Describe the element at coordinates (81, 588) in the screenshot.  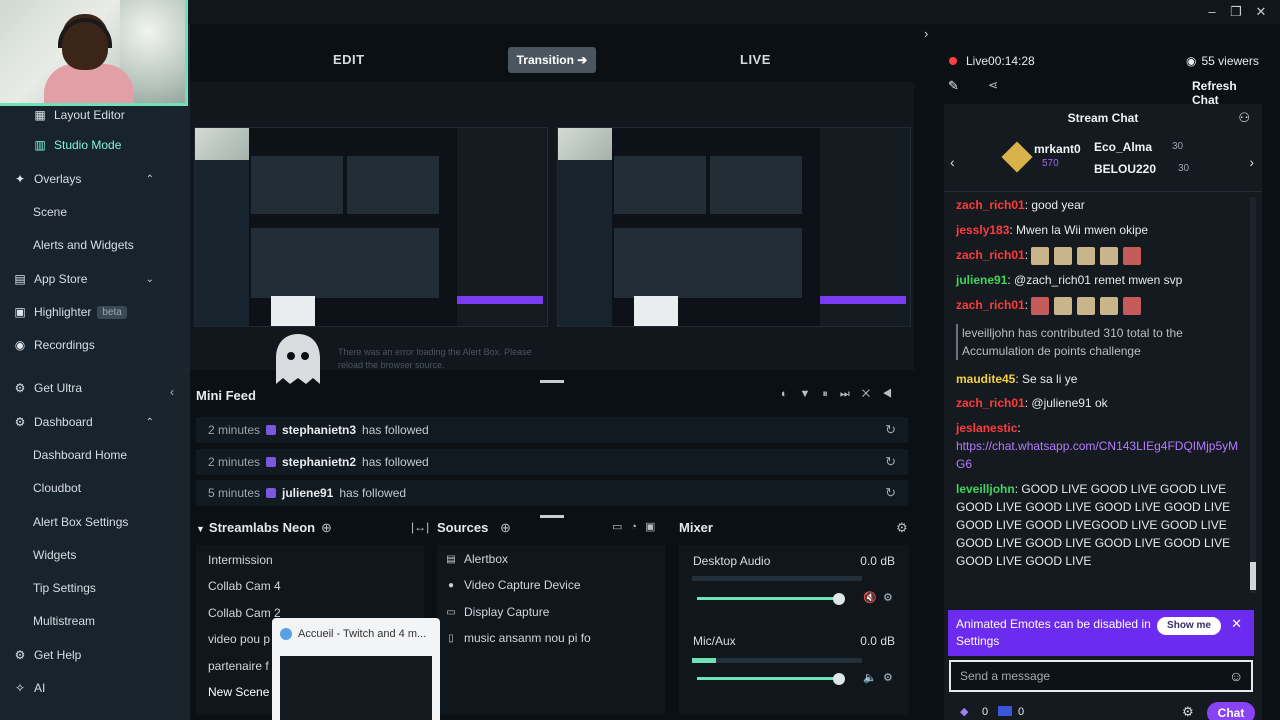
I see `sidebar-item-tip-settings: Tip Settings` at that location.